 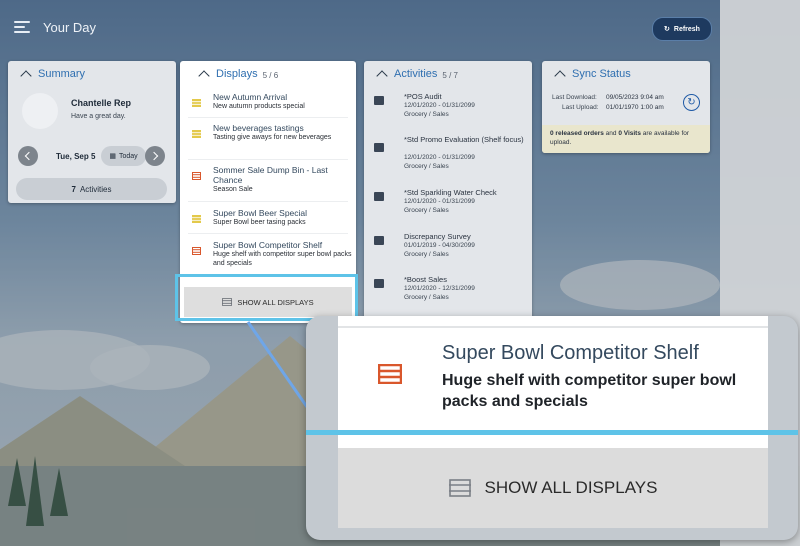 I want to click on zoom-show-all-displays-button: SHOW ALL DISPLAYS, so click(x=553, y=488).